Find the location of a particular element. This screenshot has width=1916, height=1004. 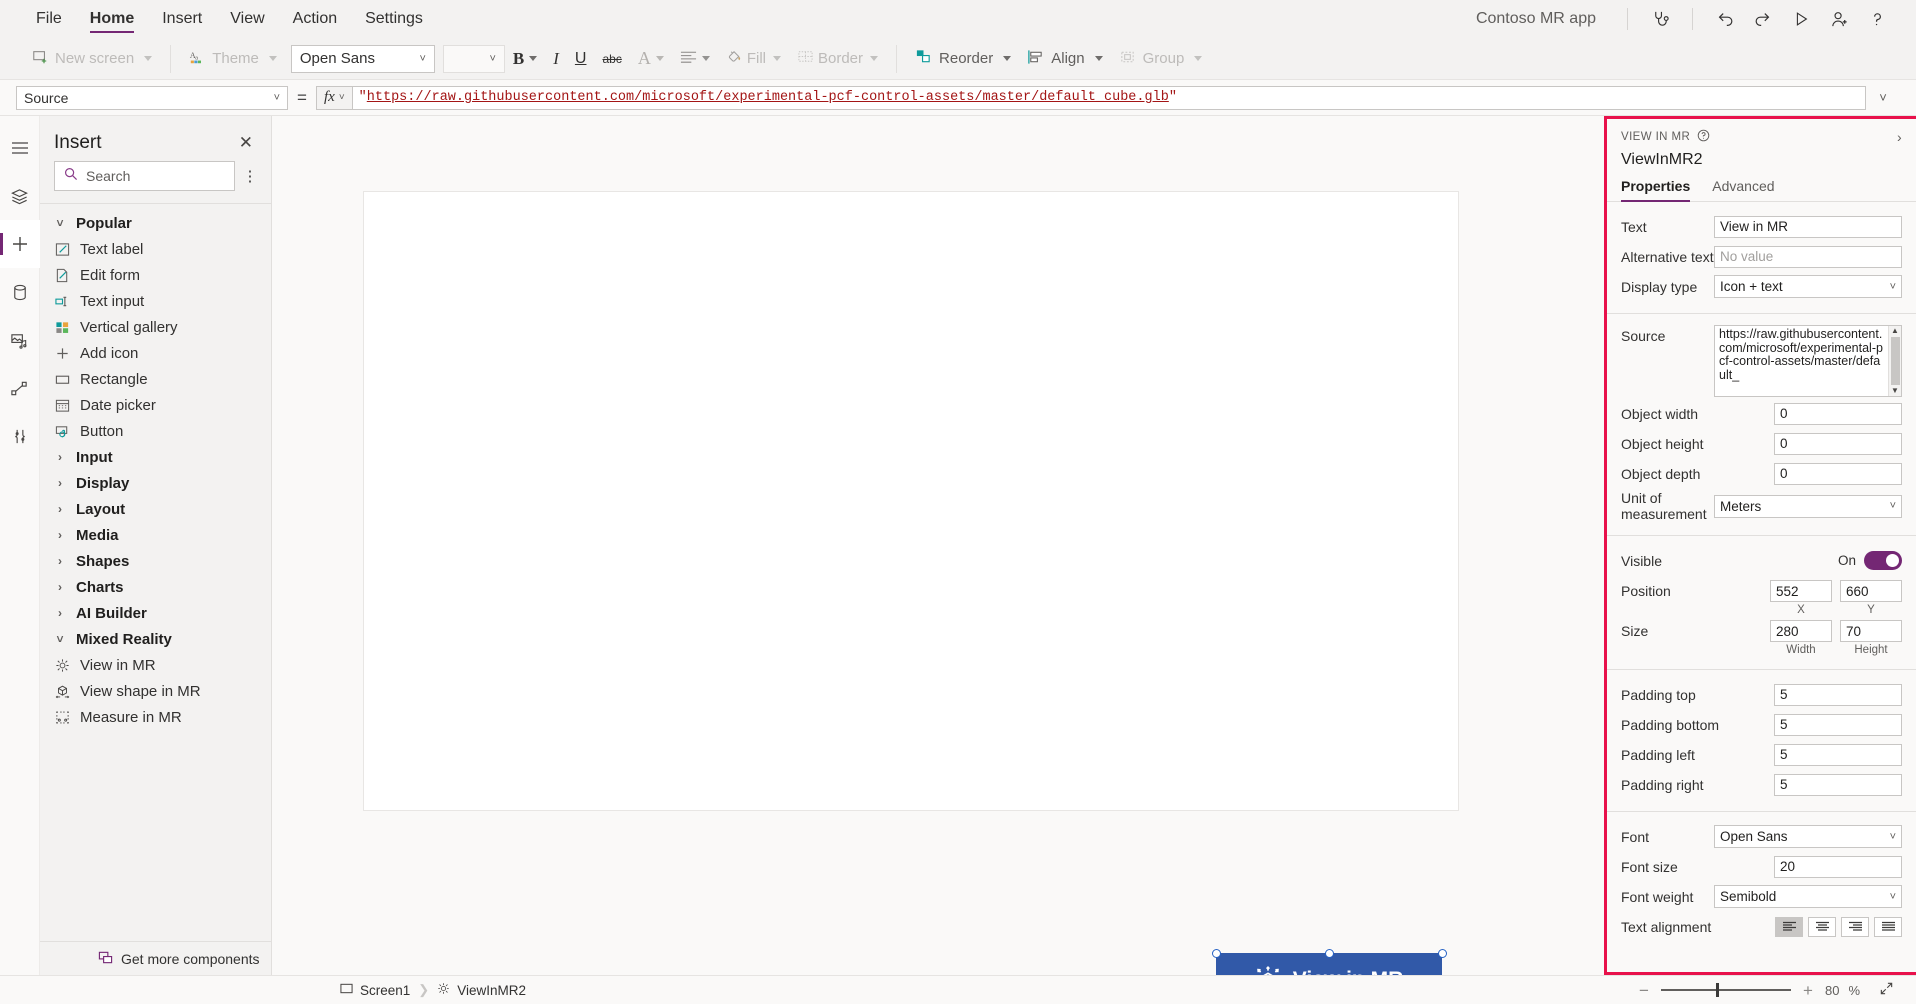

help-icon is located at coordinates (1877, 19).